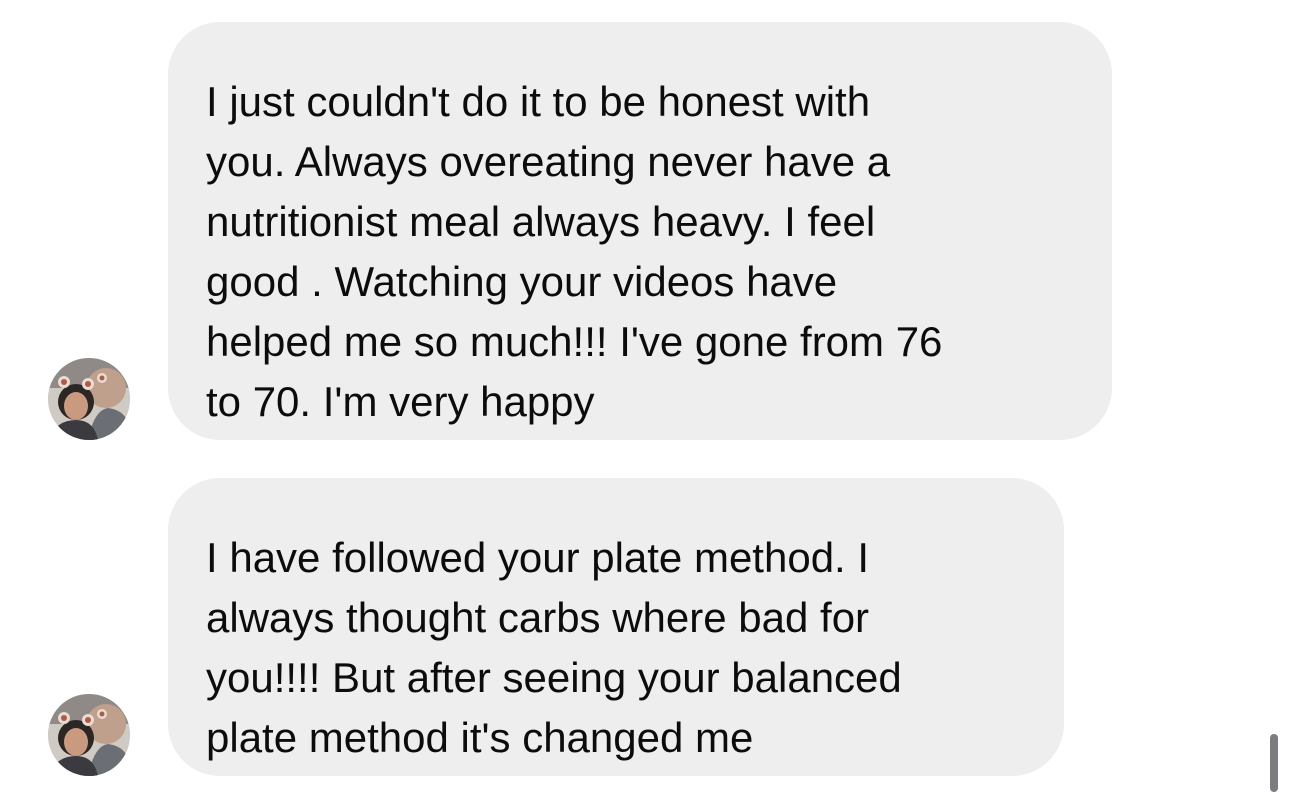  Describe the element at coordinates (400, 401) in the screenshot. I see `message-text-line: to 70. I'm very happy` at that location.